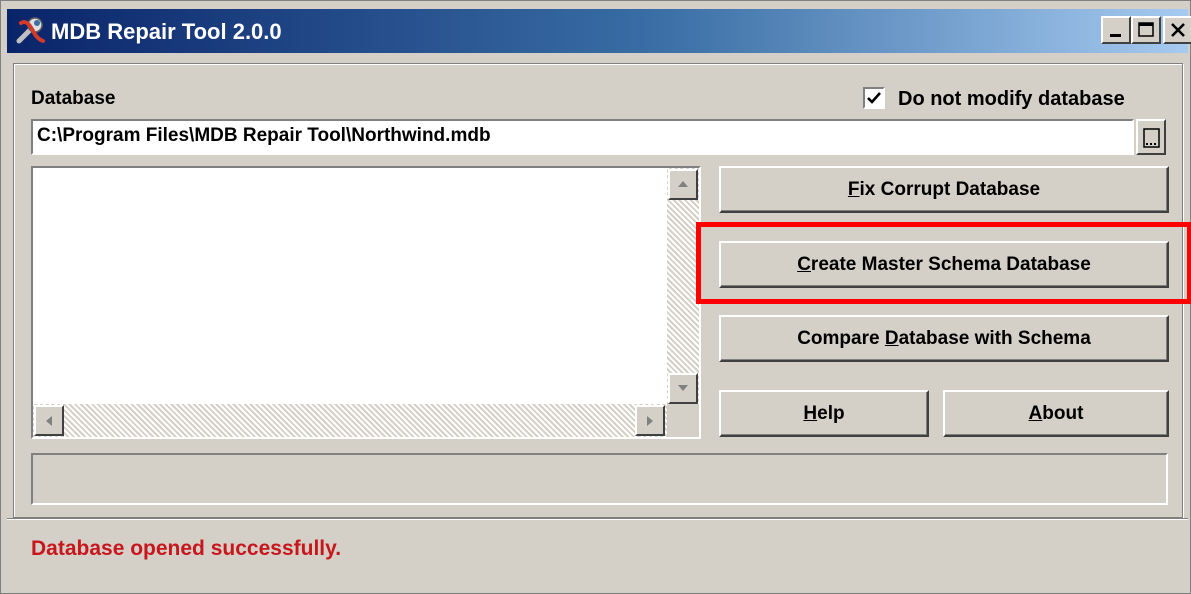  What do you see at coordinates (831, 413) in the screenshot?
I see `help-label: elp` at bounding box center [831, 413].